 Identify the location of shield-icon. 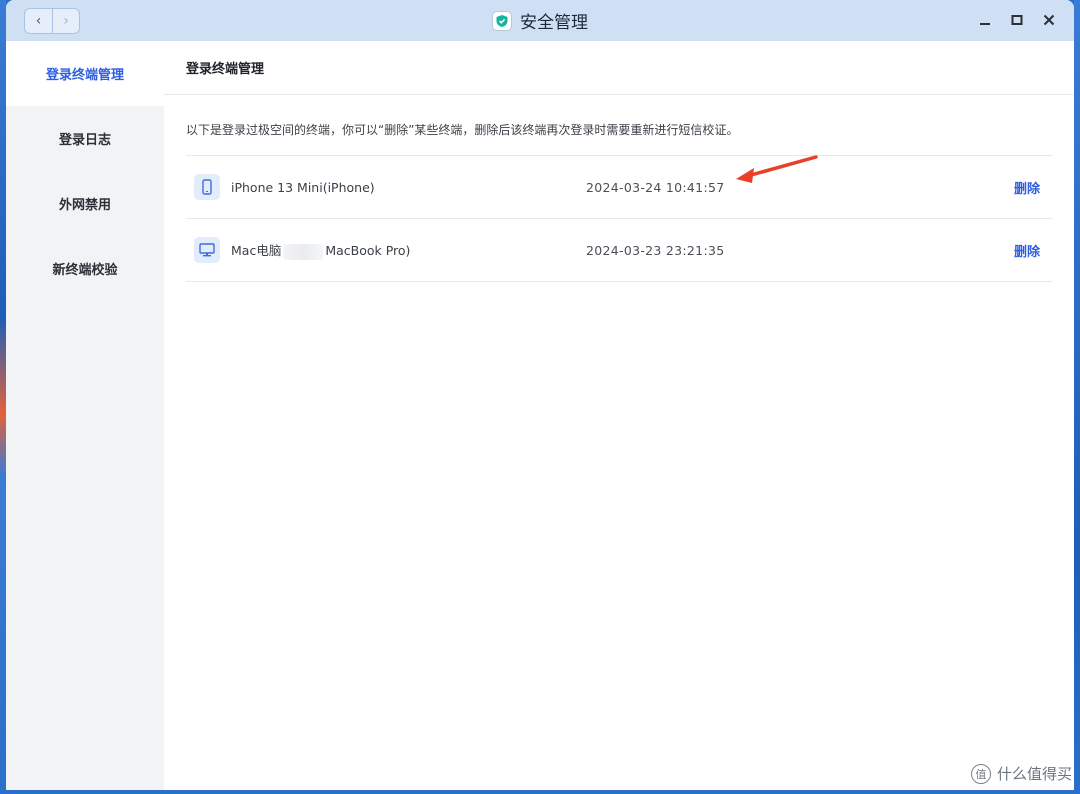
(502, 20).